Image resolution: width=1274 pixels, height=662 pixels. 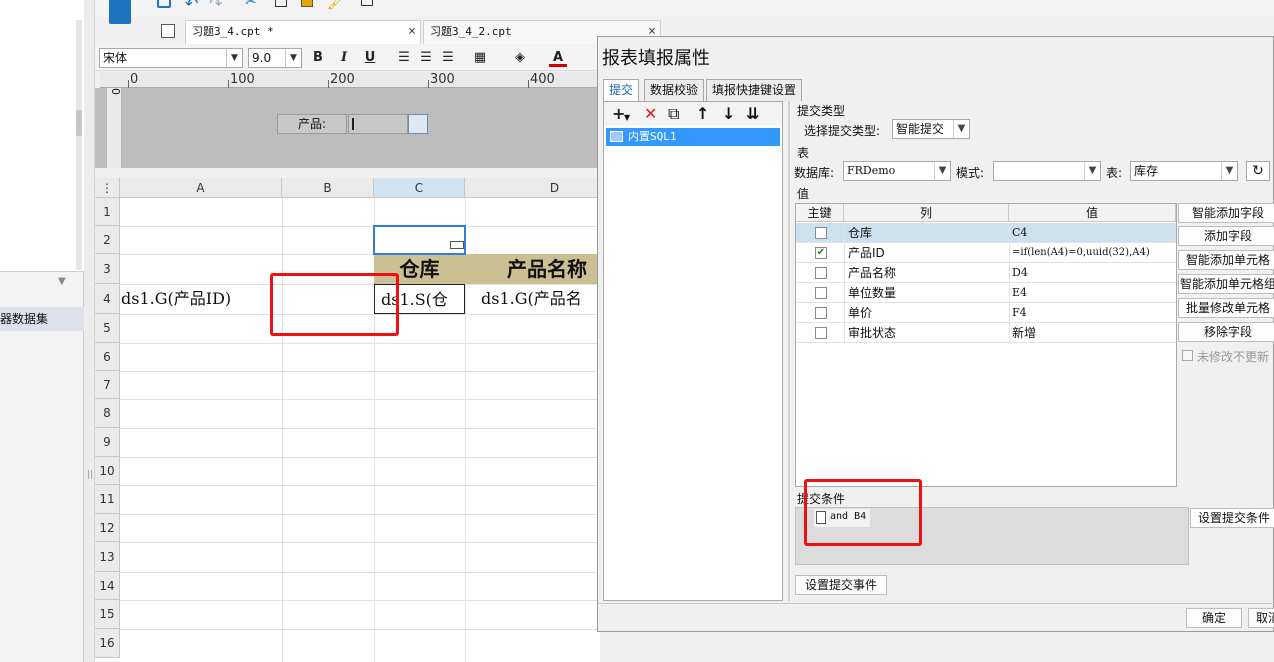 What do you see at coordinates (107, 269) in the screenshot?
I see `row-header: 3` at bounding box center [107, 269].